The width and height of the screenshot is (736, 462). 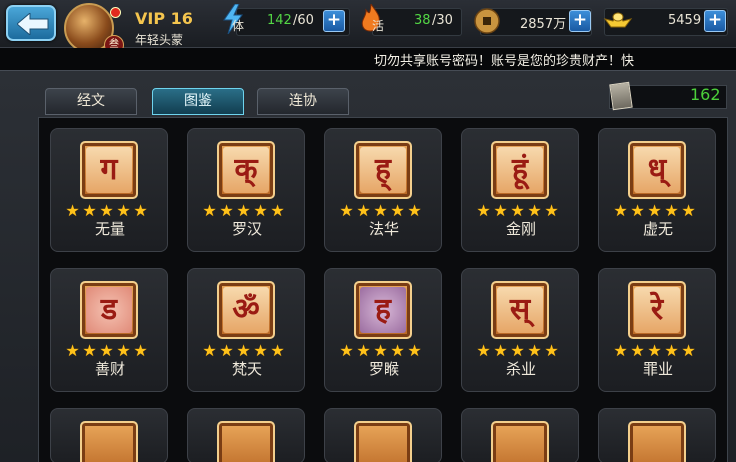 I want to click on seal-glyph: ध्, so click(x=657, y=170).